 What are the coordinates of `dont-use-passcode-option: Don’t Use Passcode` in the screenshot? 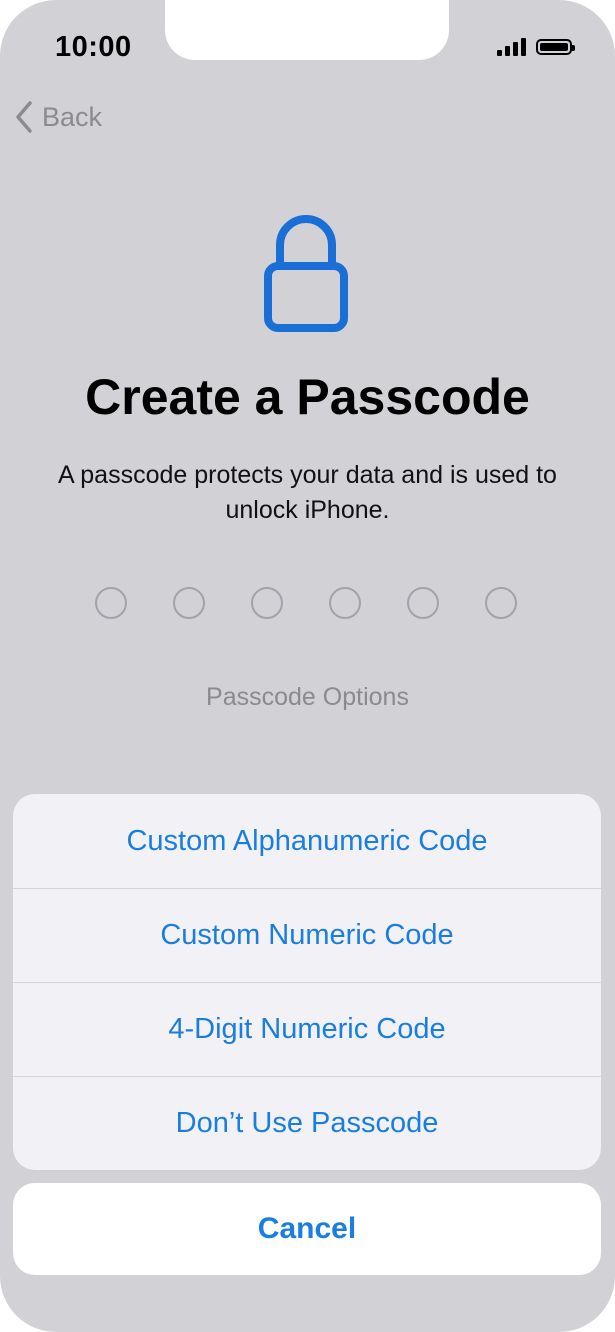 It's located at (307, 1123).